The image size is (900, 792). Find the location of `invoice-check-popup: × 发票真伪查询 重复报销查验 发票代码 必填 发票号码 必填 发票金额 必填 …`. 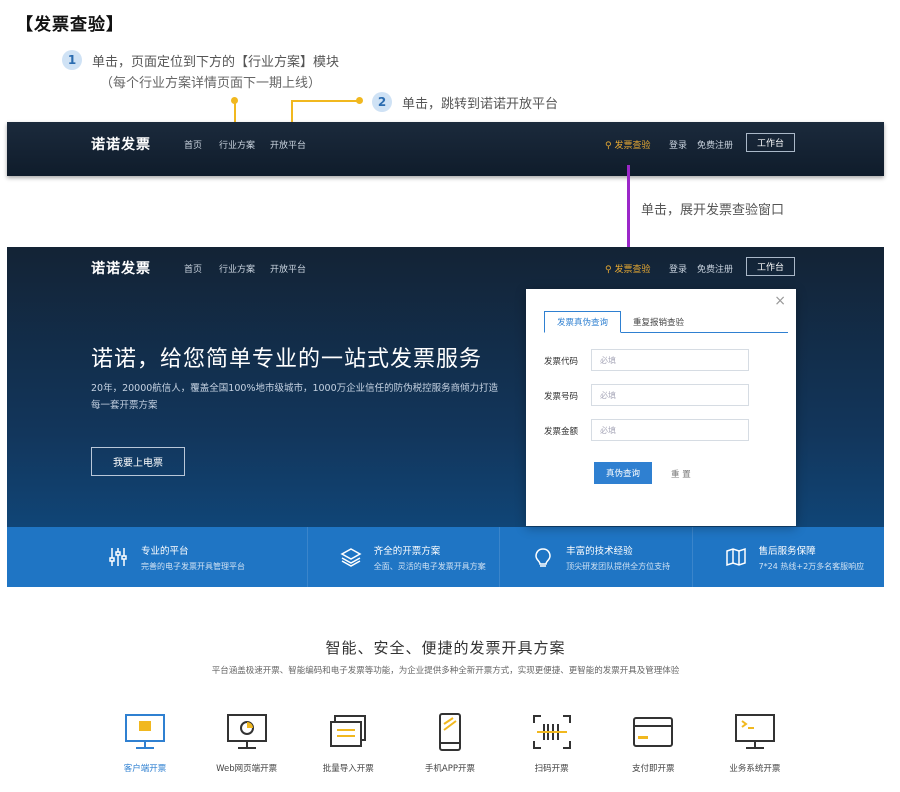

invoice-check-popup: × 发票真伪查询 重复报销查验 发票代码 必填 发票号码 必填 发票金额 必填 … is located at coordinates (661, 407).